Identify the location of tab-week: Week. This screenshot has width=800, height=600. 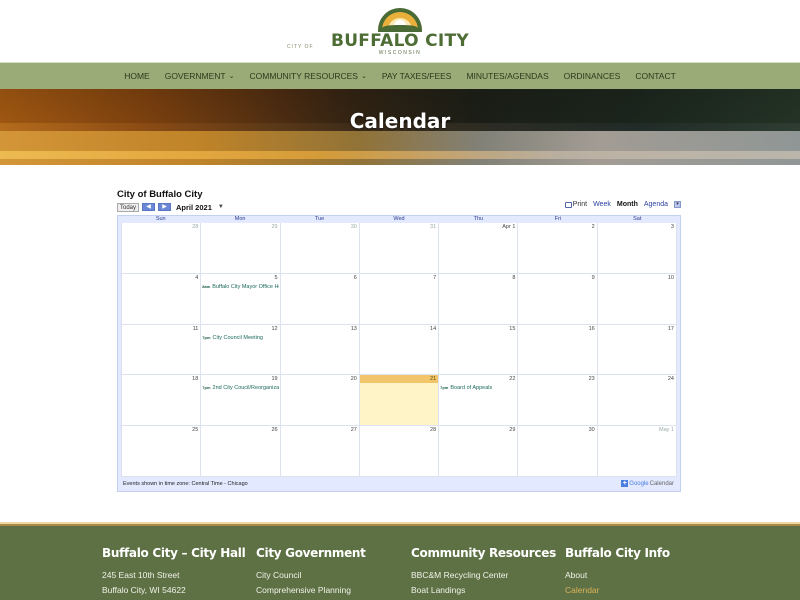
(602, 204).